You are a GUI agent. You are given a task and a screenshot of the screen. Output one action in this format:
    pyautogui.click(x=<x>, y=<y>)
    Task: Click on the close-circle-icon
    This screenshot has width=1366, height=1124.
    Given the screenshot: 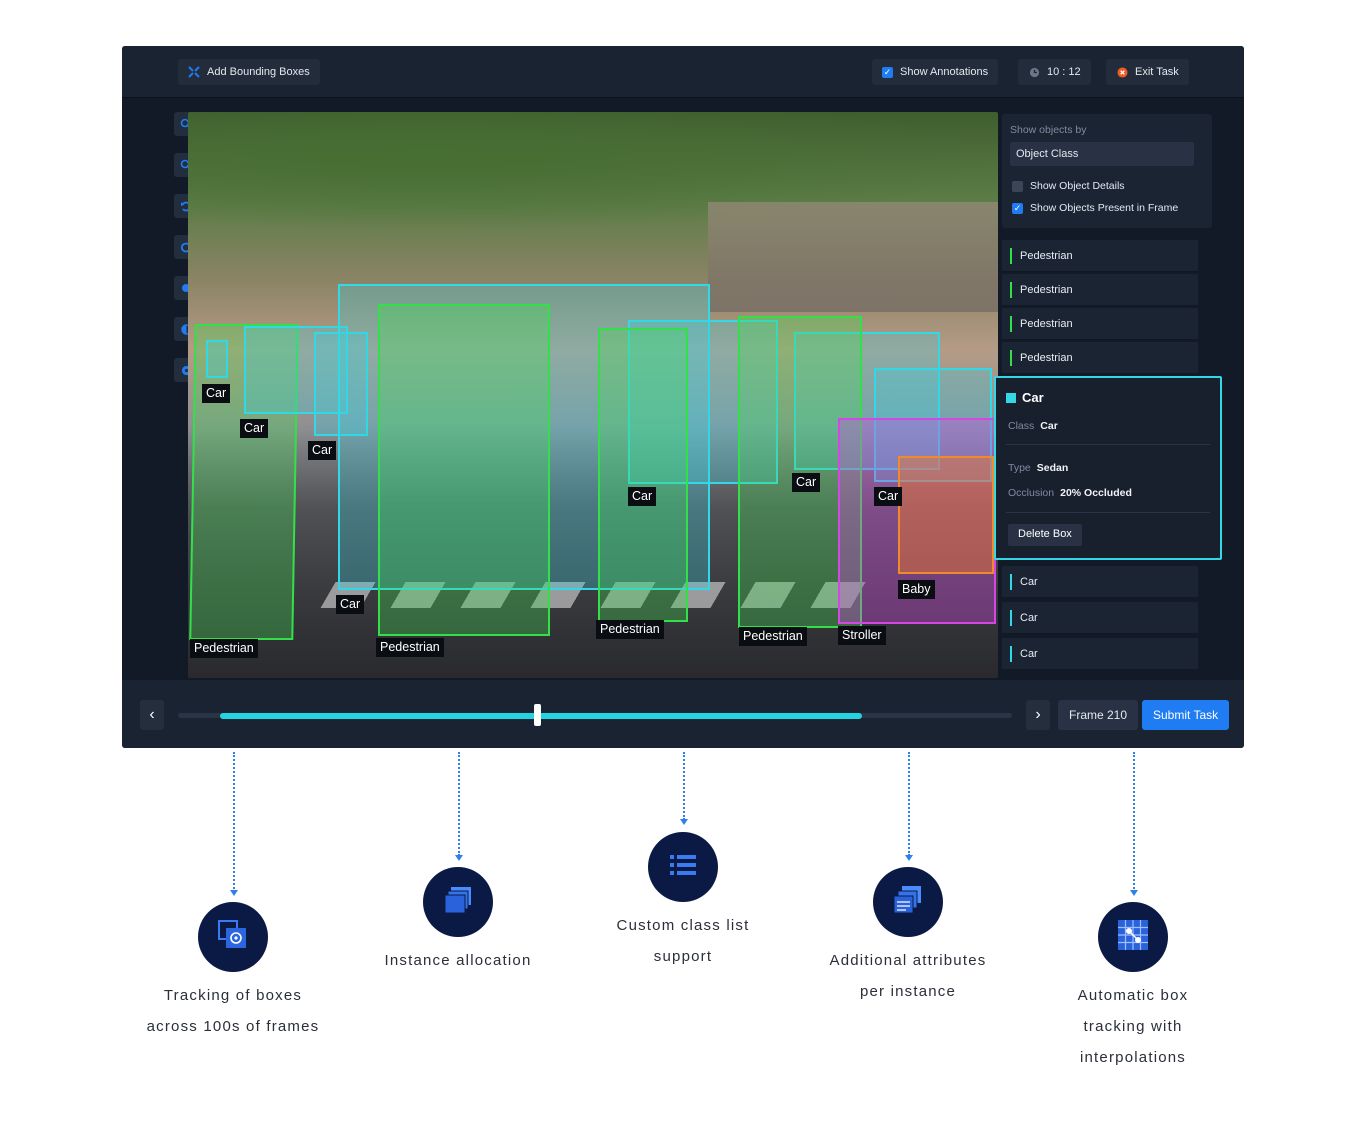 What is the action you would take?
    pyautogui.click(x=1122, y=72)
    